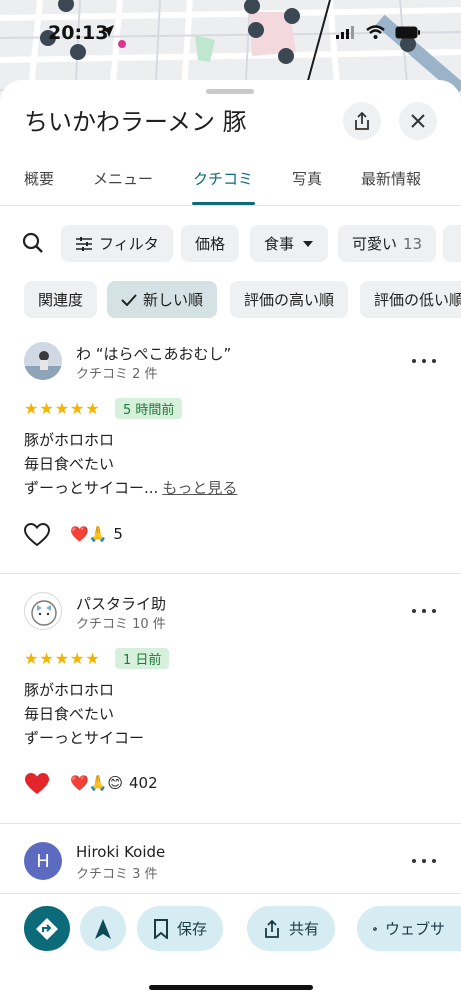  I want to click on tab-updates: 最新情報, so click(391, 178).